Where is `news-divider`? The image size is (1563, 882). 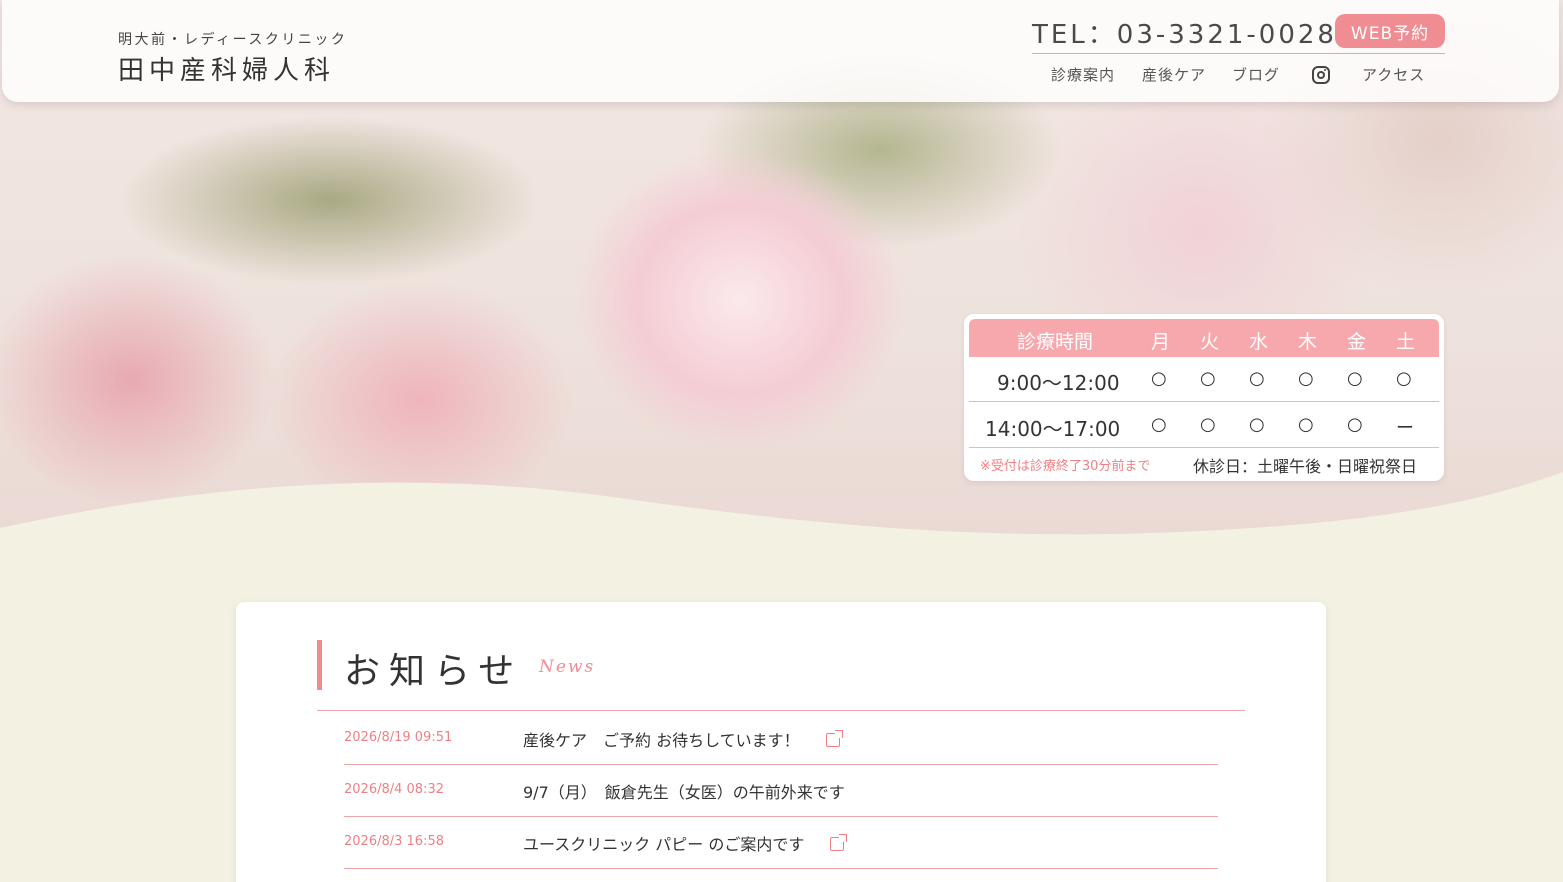
news-divider is located at coordinates (781, 710).